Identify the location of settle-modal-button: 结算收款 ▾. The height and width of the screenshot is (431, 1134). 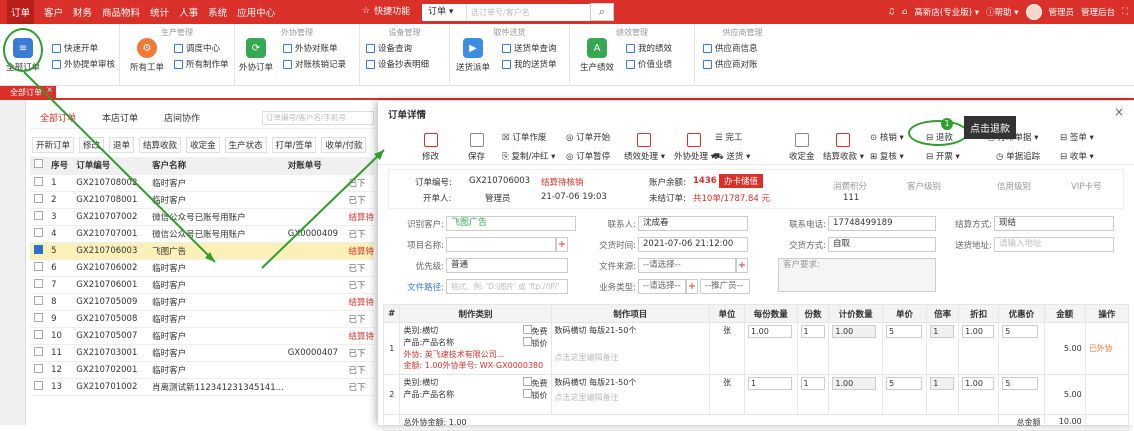
(843, 147).